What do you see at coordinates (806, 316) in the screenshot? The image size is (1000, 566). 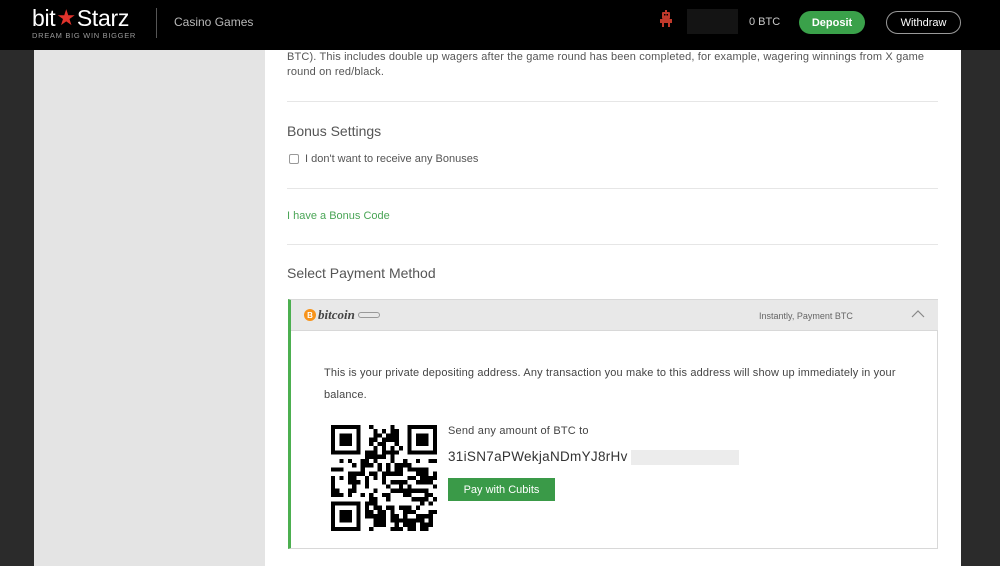 I see `payment-info: Instantly, Payment BTC` at bounding box center [806, 316].